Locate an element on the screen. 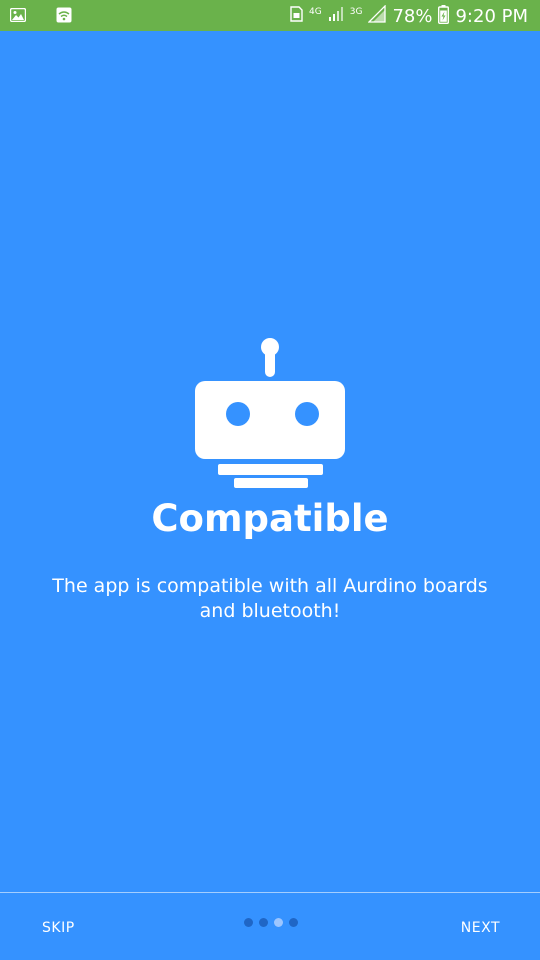  skip-button: SKIP is located at coordinates (58, 928).